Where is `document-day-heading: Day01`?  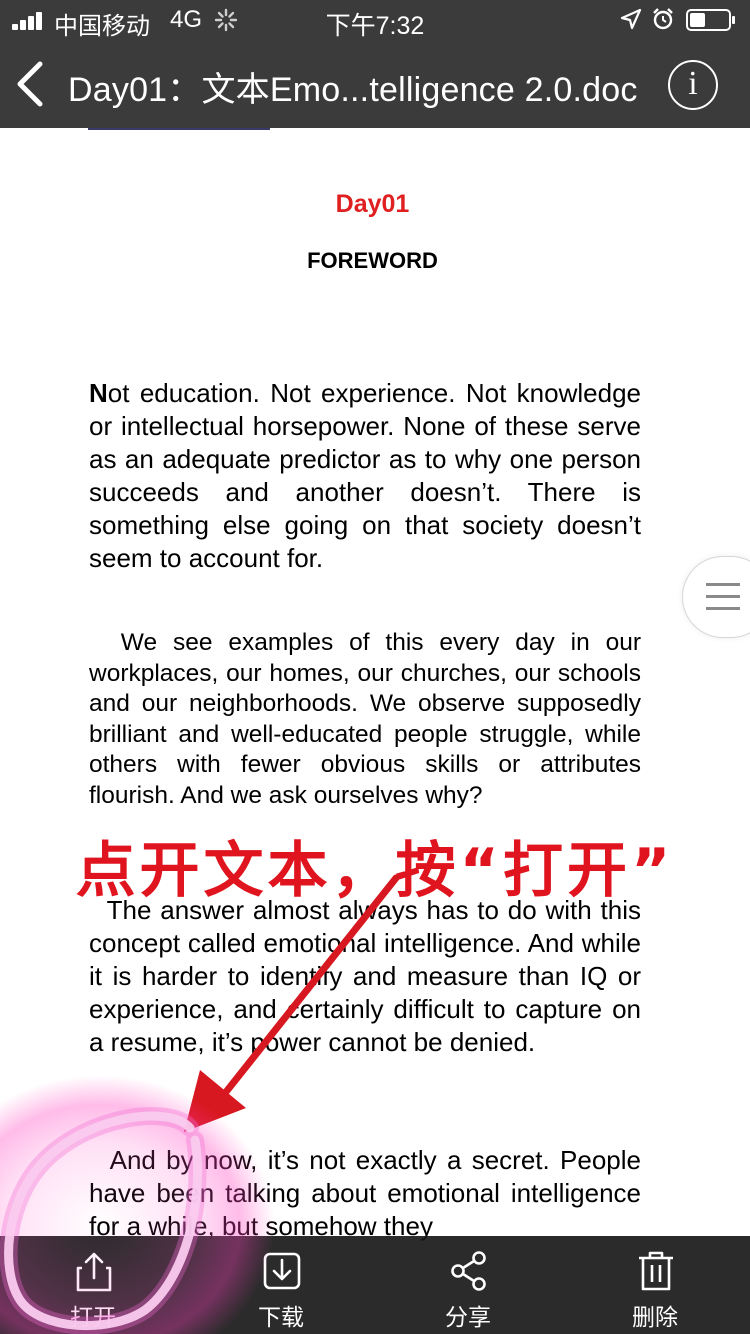 document-day-heading: Day01 is located at coordinates (372, 204).